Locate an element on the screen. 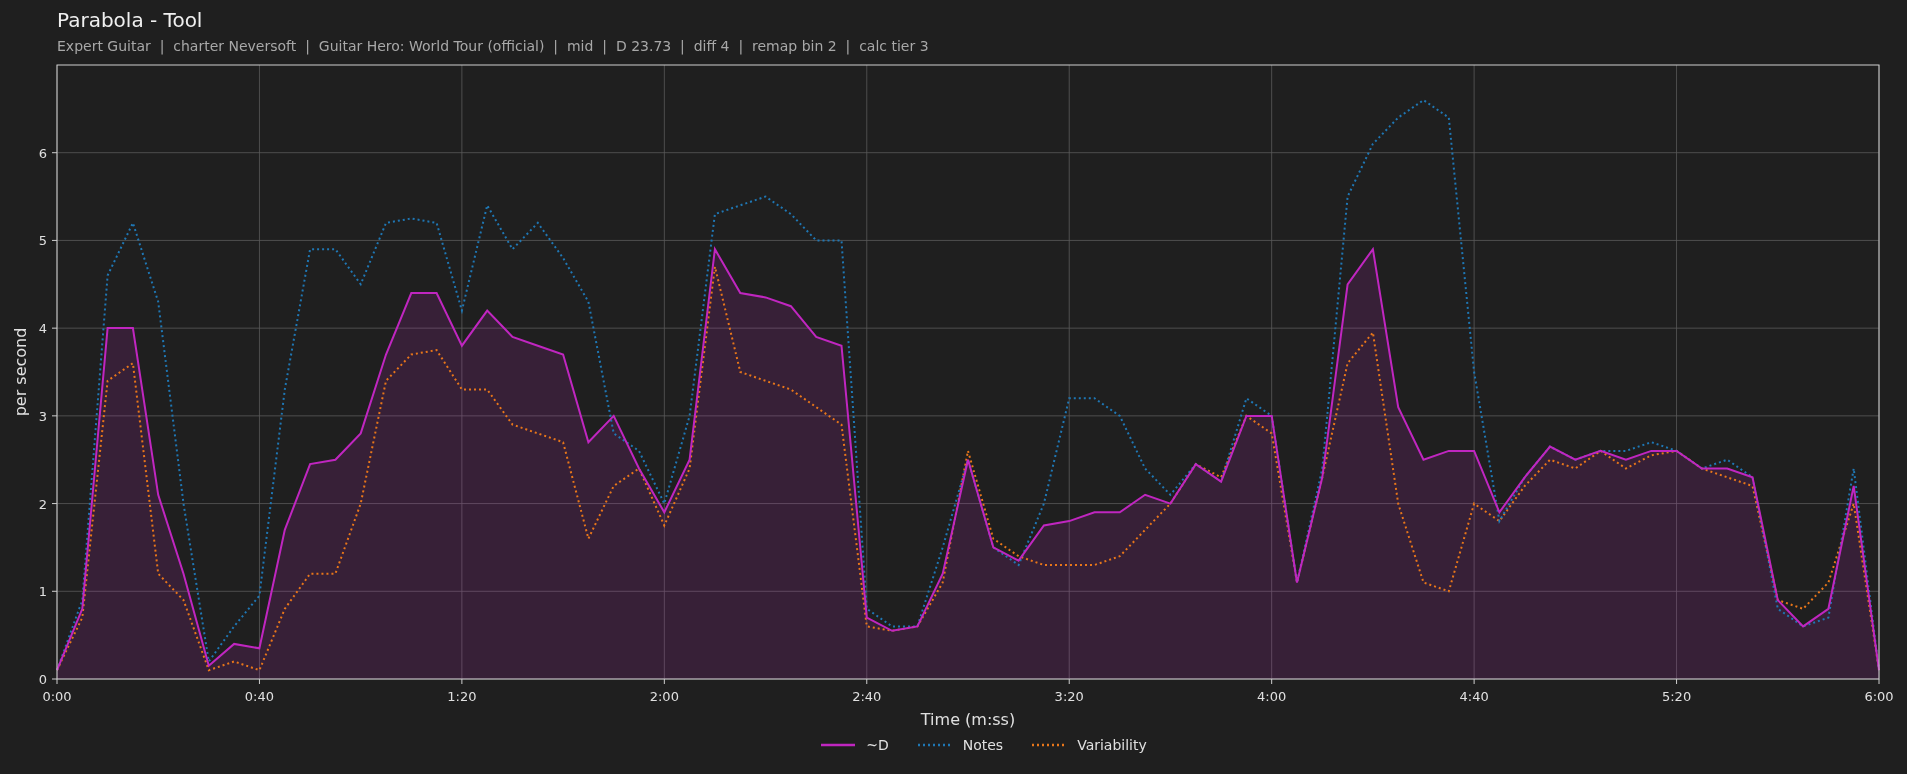 This screenshot has width=1907, height=774. chart-subtitle: Expert Guitar | charter Neversoft | Guitar Hero: World Tour (official) | mid | D 23.73 | diff 4 | remap bin 2 | calc tier 3 is located at coordinates (493, 46).